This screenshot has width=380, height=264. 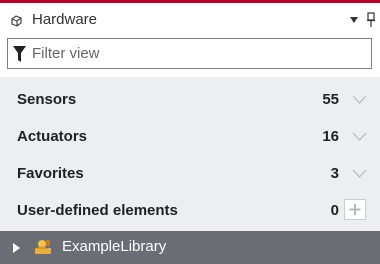 I want to click on list-item-label: Favorites, so click(x=50, y=173).